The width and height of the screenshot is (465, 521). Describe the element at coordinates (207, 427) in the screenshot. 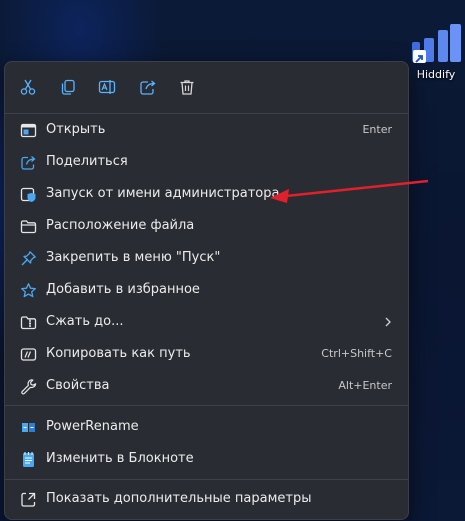

I see `menu-item-powerrename: PowerRename` at that location.